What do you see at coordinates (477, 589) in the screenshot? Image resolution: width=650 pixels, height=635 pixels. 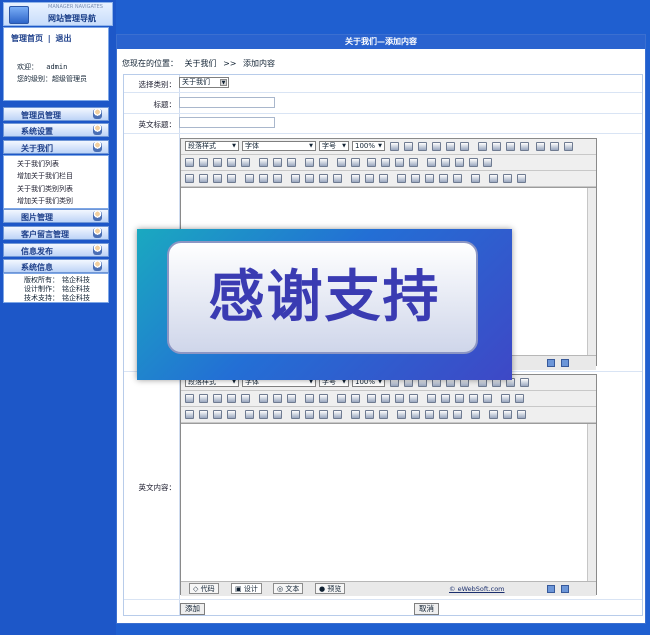 I see `ewebsoft-link: © eWebSoft.com` at bounding box center [477, 589].